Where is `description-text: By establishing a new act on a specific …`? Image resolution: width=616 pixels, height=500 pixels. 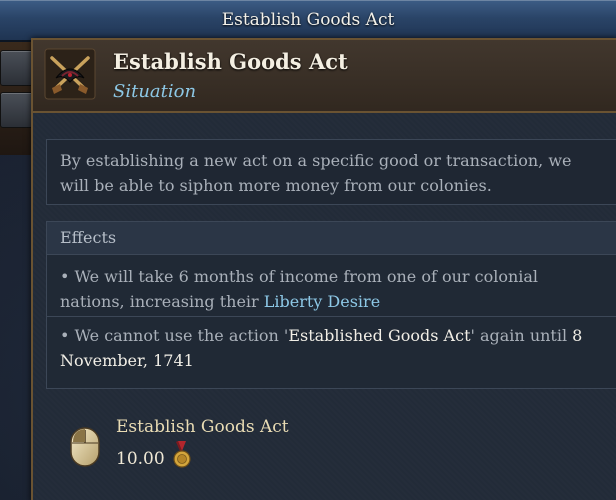
description-text: By establishing a new act on a specific … is located at coordinates (316, 173).